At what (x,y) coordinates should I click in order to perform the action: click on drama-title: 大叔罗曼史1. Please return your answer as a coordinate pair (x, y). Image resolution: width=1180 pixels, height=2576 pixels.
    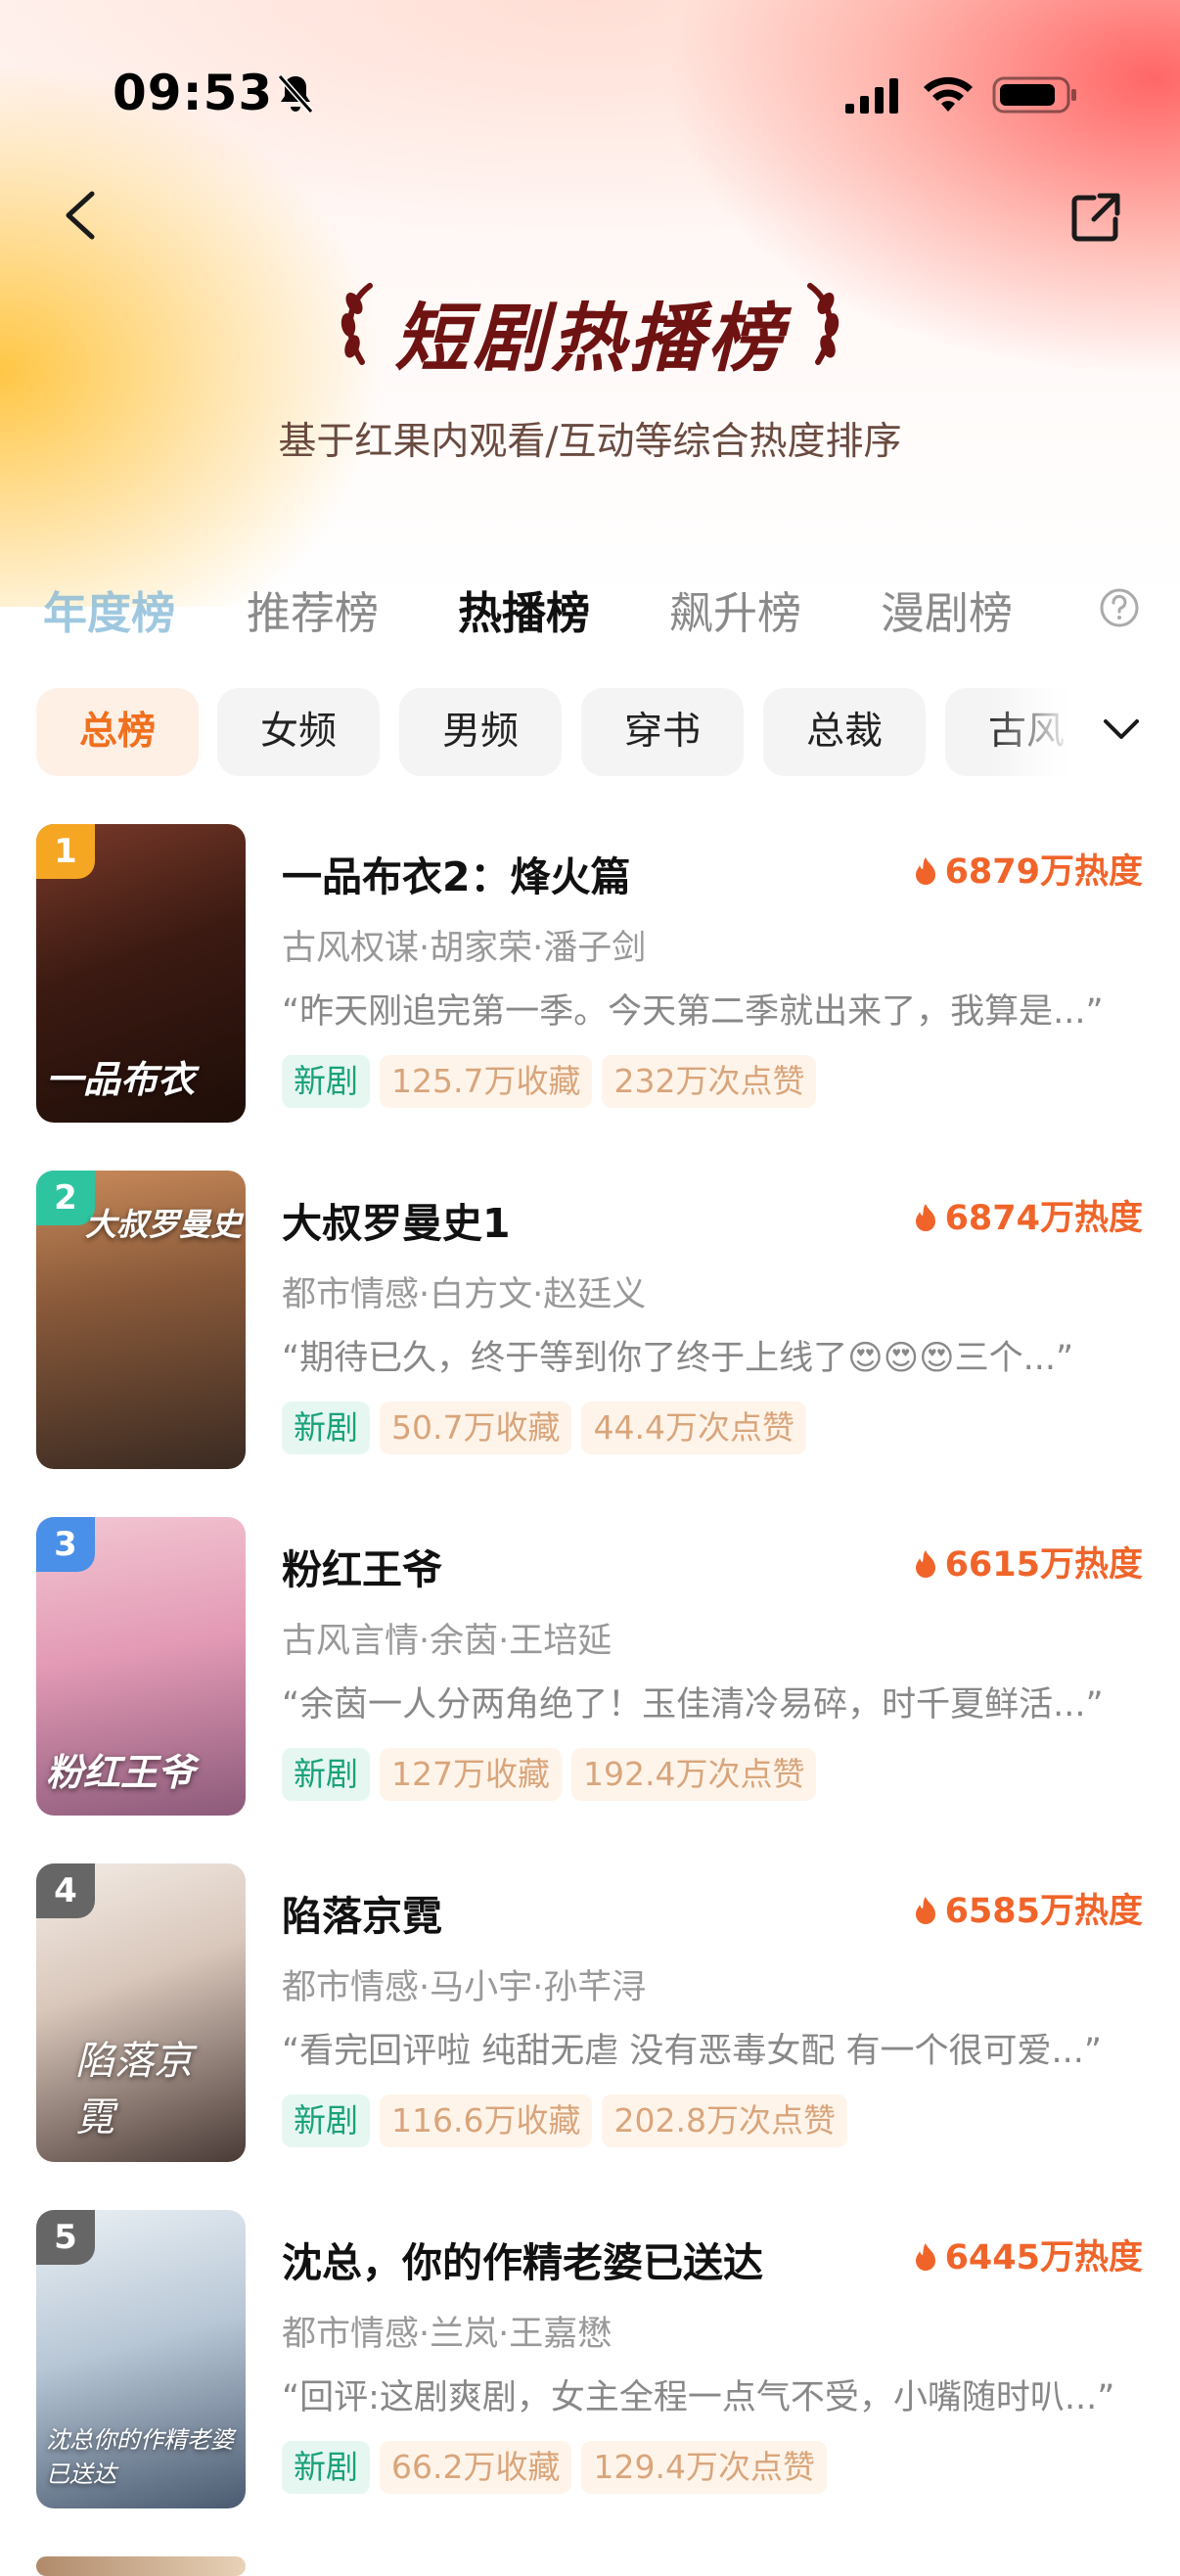
    Looking at the image, I should click on (396, 1219).